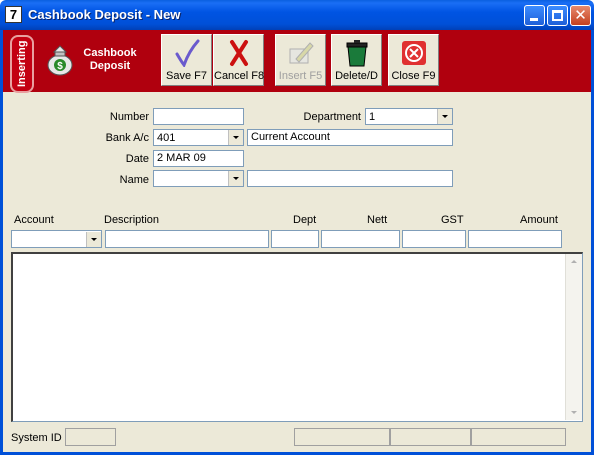 Image resolution: width=594 pixels, height=455 pixels. What do you see at coordinates (104, 14) in the screenshot?
I see `window-title: Cashbook Deposit - New` at bounding box center [104, 14].